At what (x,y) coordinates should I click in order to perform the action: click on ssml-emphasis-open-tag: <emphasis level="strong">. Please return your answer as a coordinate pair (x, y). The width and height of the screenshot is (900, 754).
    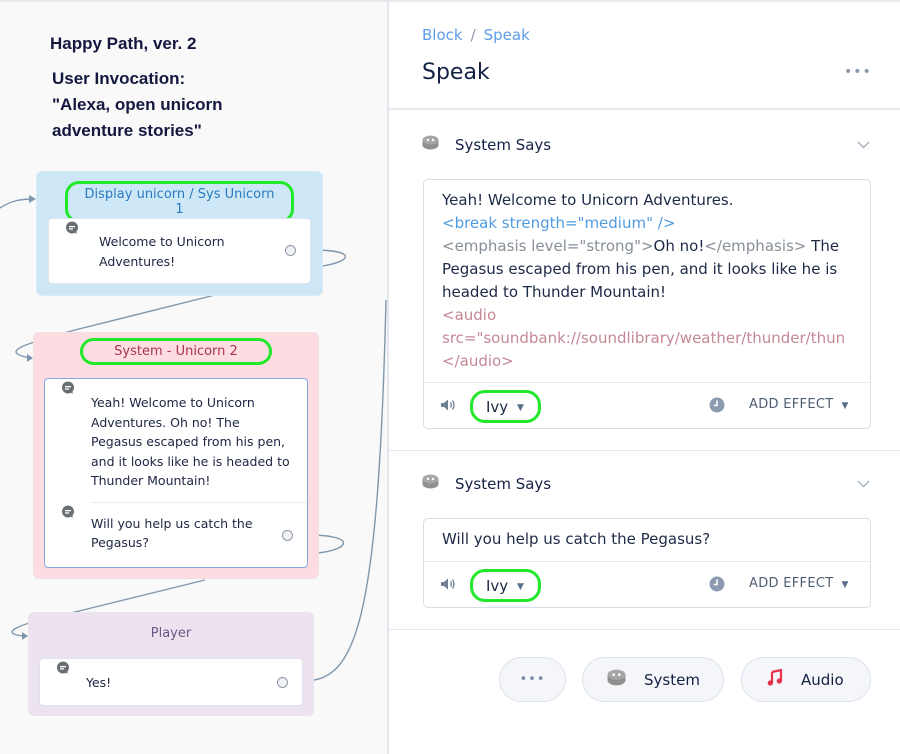
    Looking at the image, I should click on (548, 246).